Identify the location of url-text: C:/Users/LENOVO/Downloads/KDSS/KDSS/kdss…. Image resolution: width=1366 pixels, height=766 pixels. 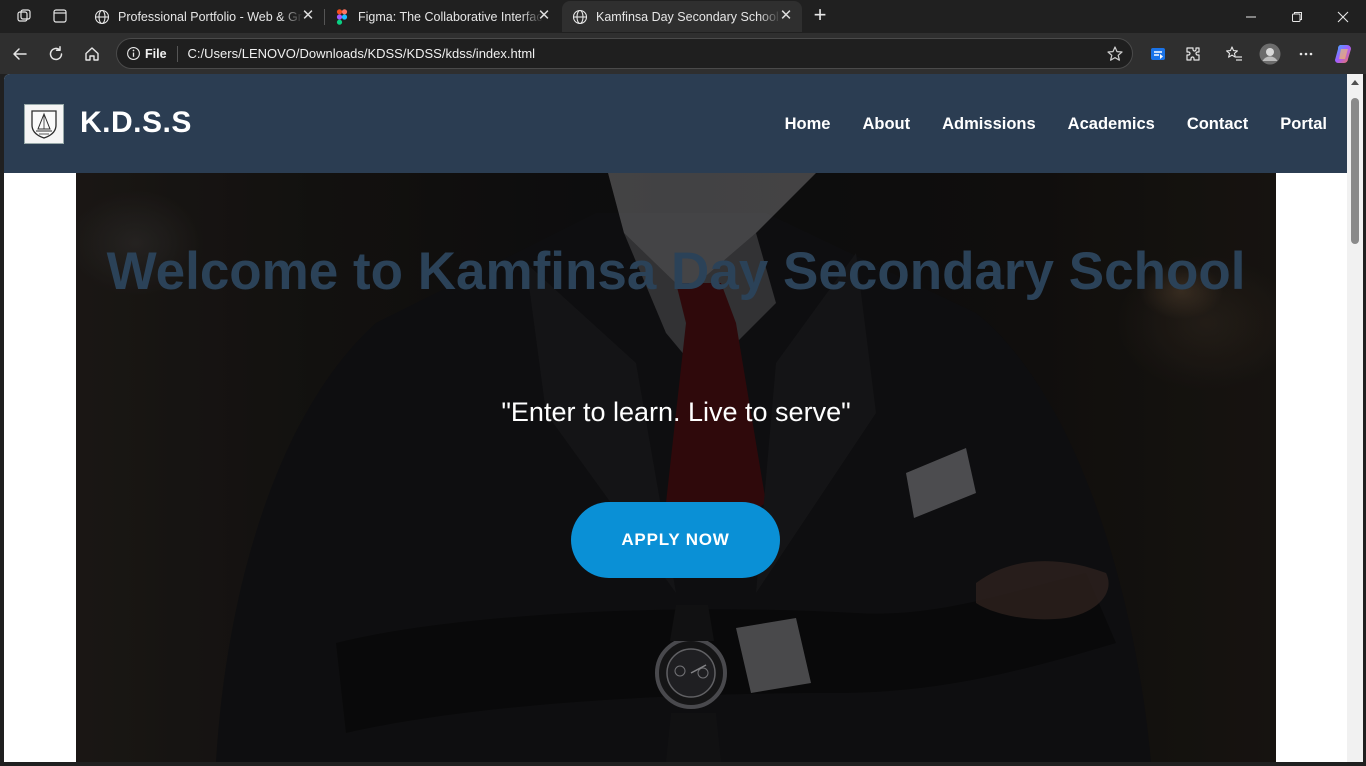
(362, 53).